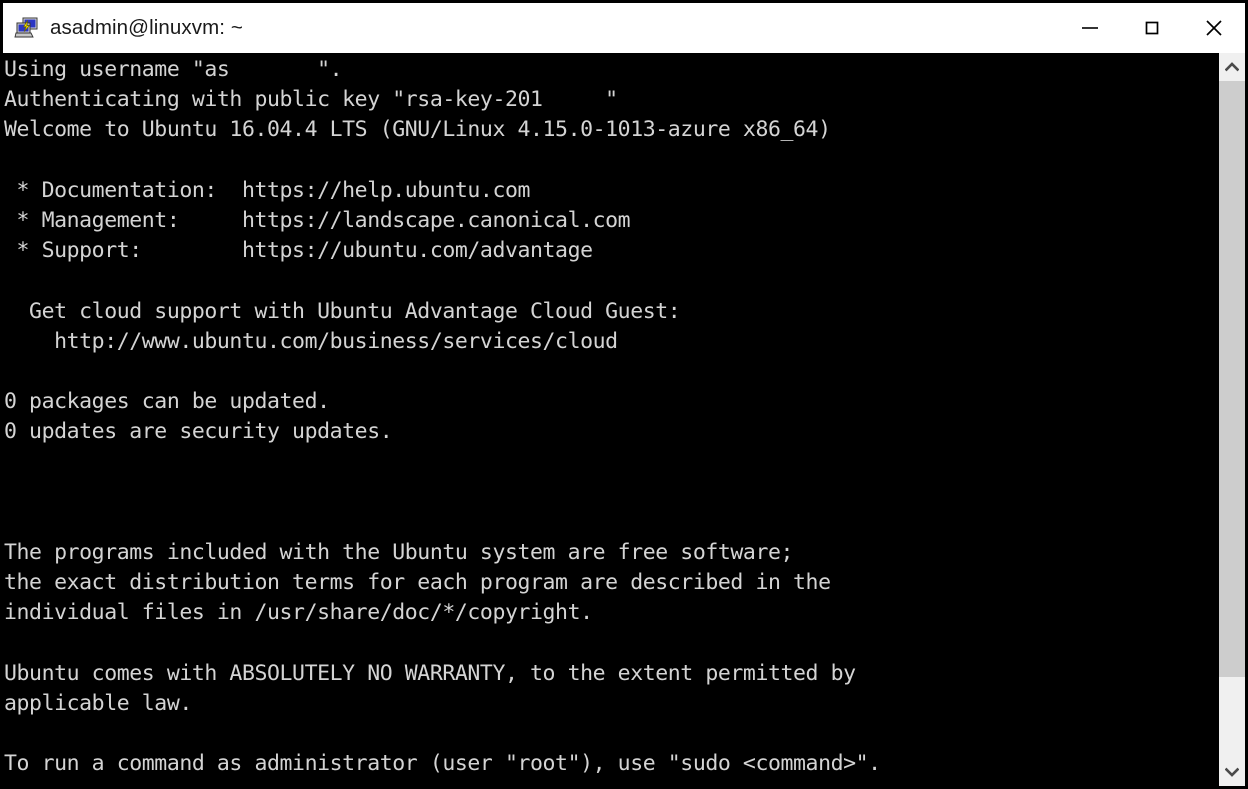 Image resolution: width=1248 pixels, height=789 pixels. I want to click on terminal-scrollbar, so click(1231, 419).